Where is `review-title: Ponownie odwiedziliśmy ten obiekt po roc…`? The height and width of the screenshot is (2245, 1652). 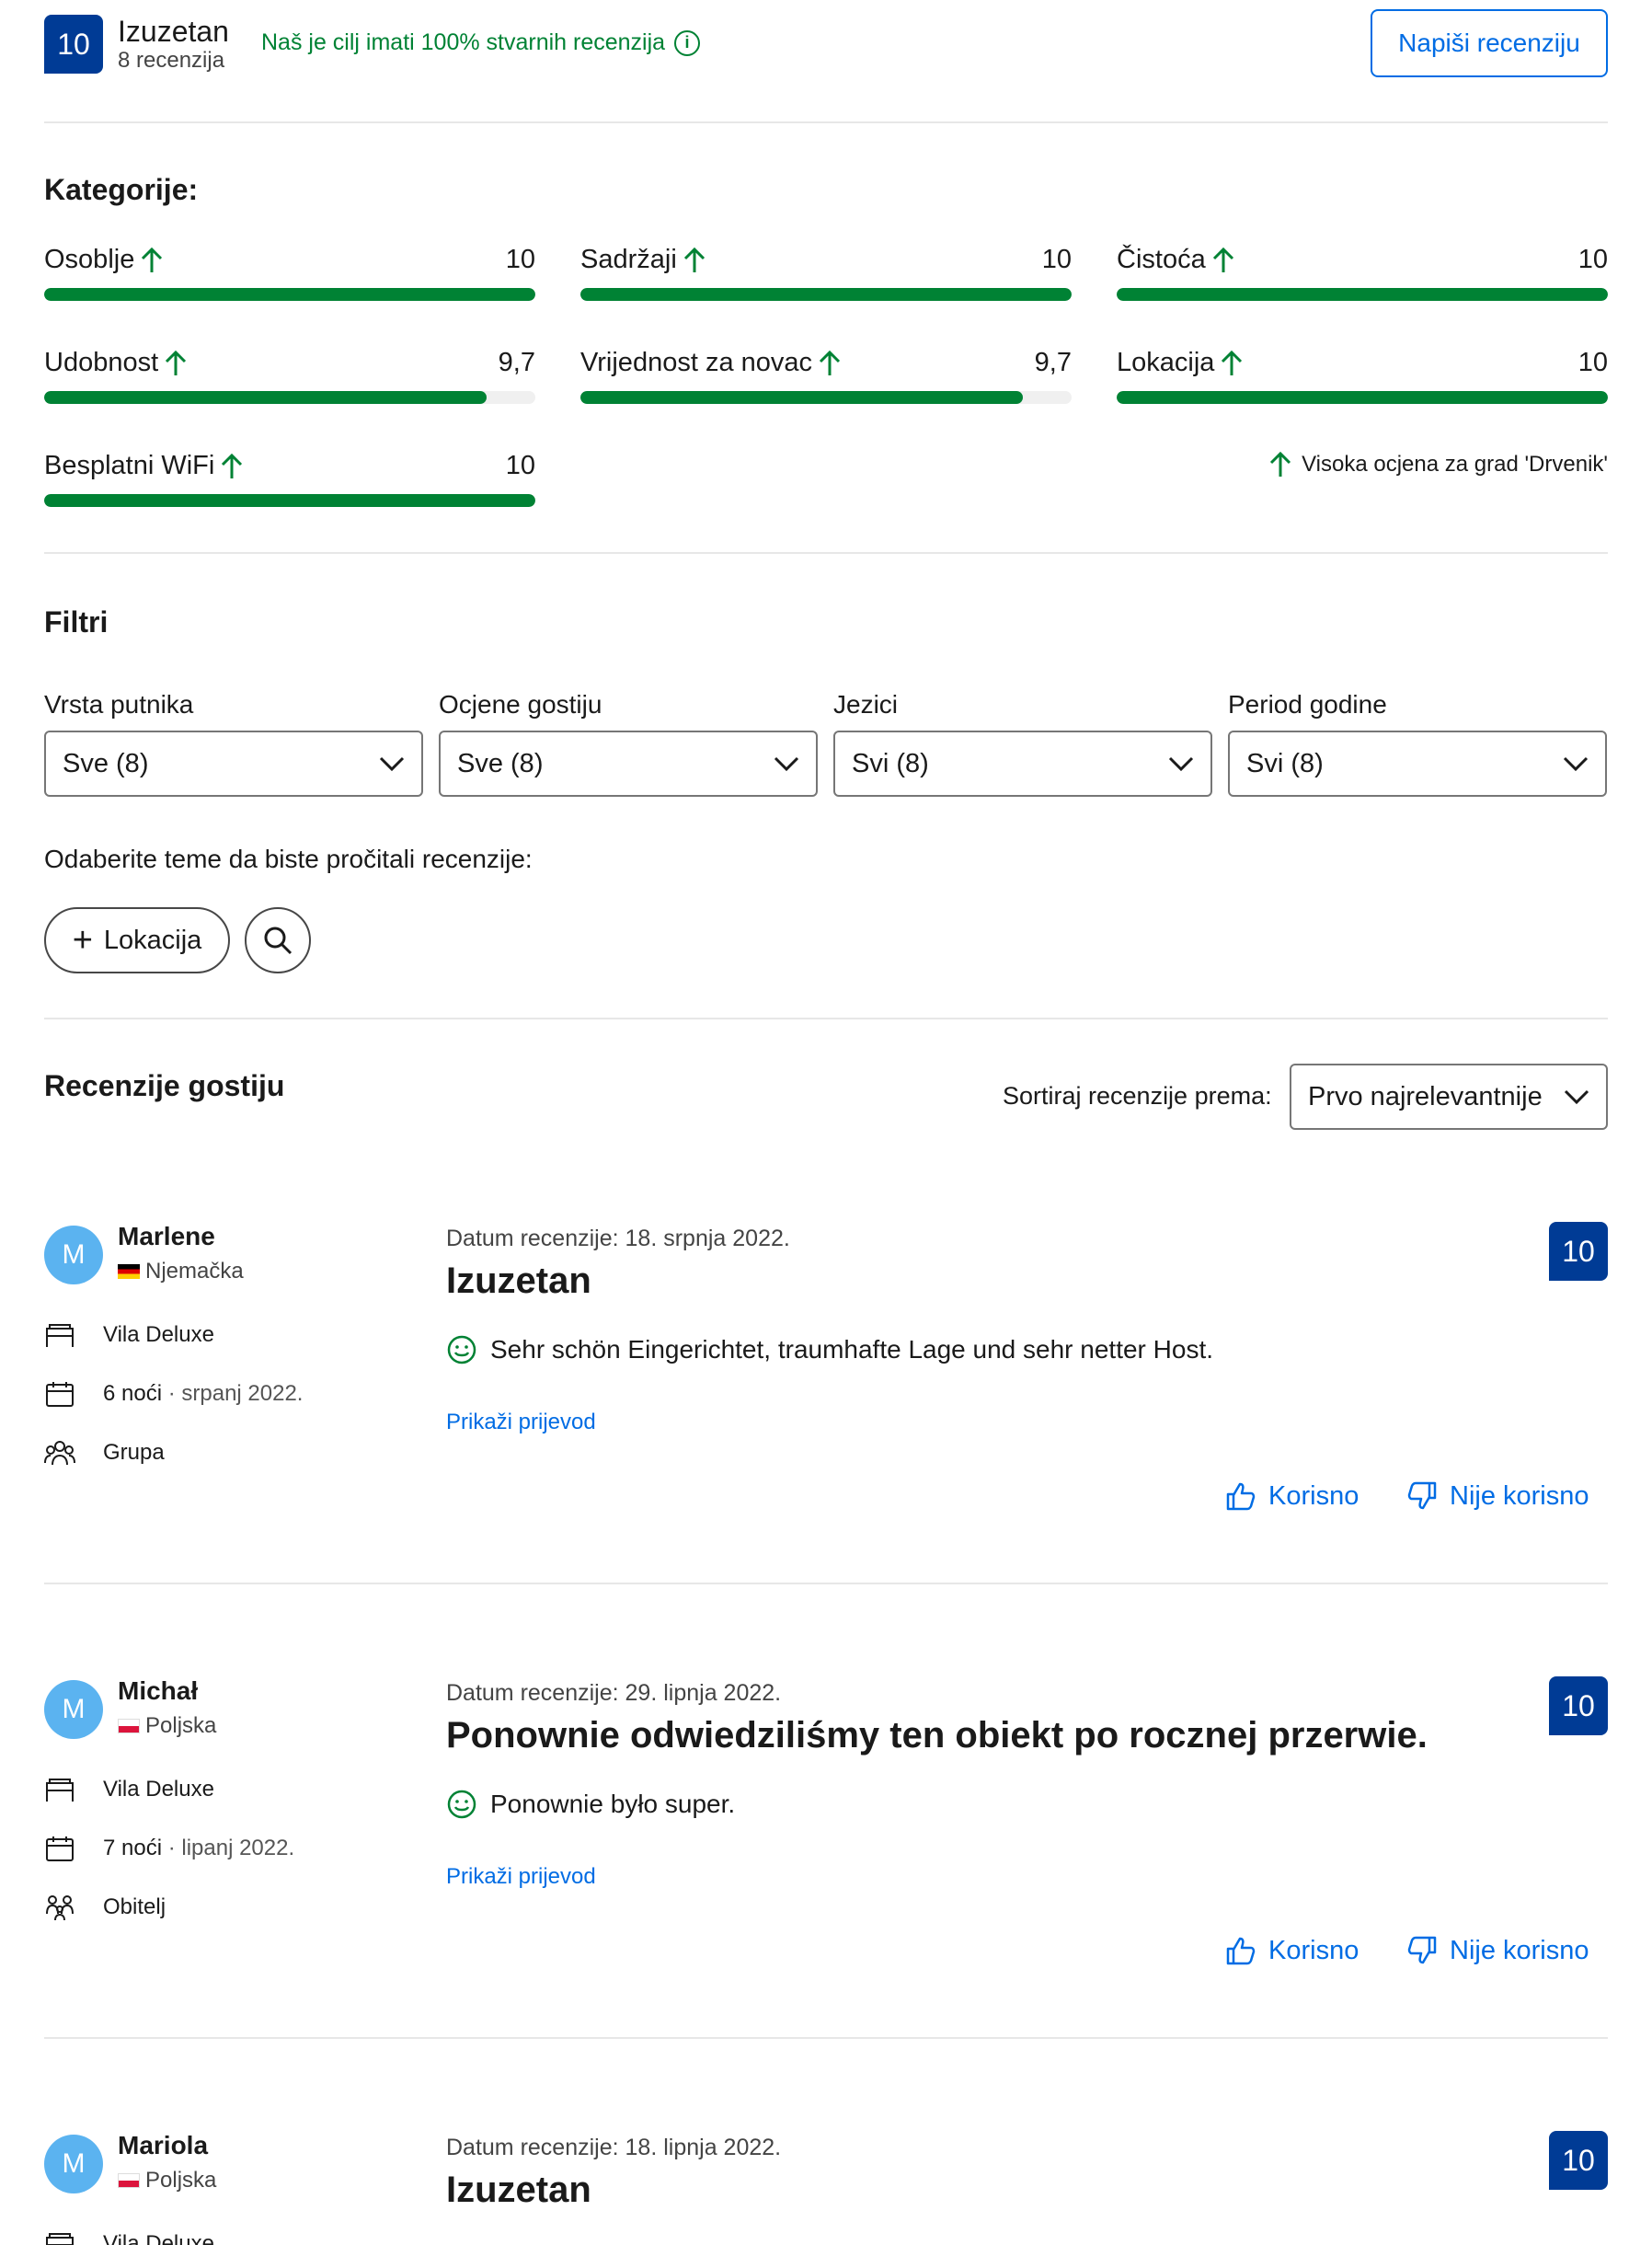
review-title: Ponownie odwiedziliśmy ten obiekt po roc… is located at coordinates (937, 1735).